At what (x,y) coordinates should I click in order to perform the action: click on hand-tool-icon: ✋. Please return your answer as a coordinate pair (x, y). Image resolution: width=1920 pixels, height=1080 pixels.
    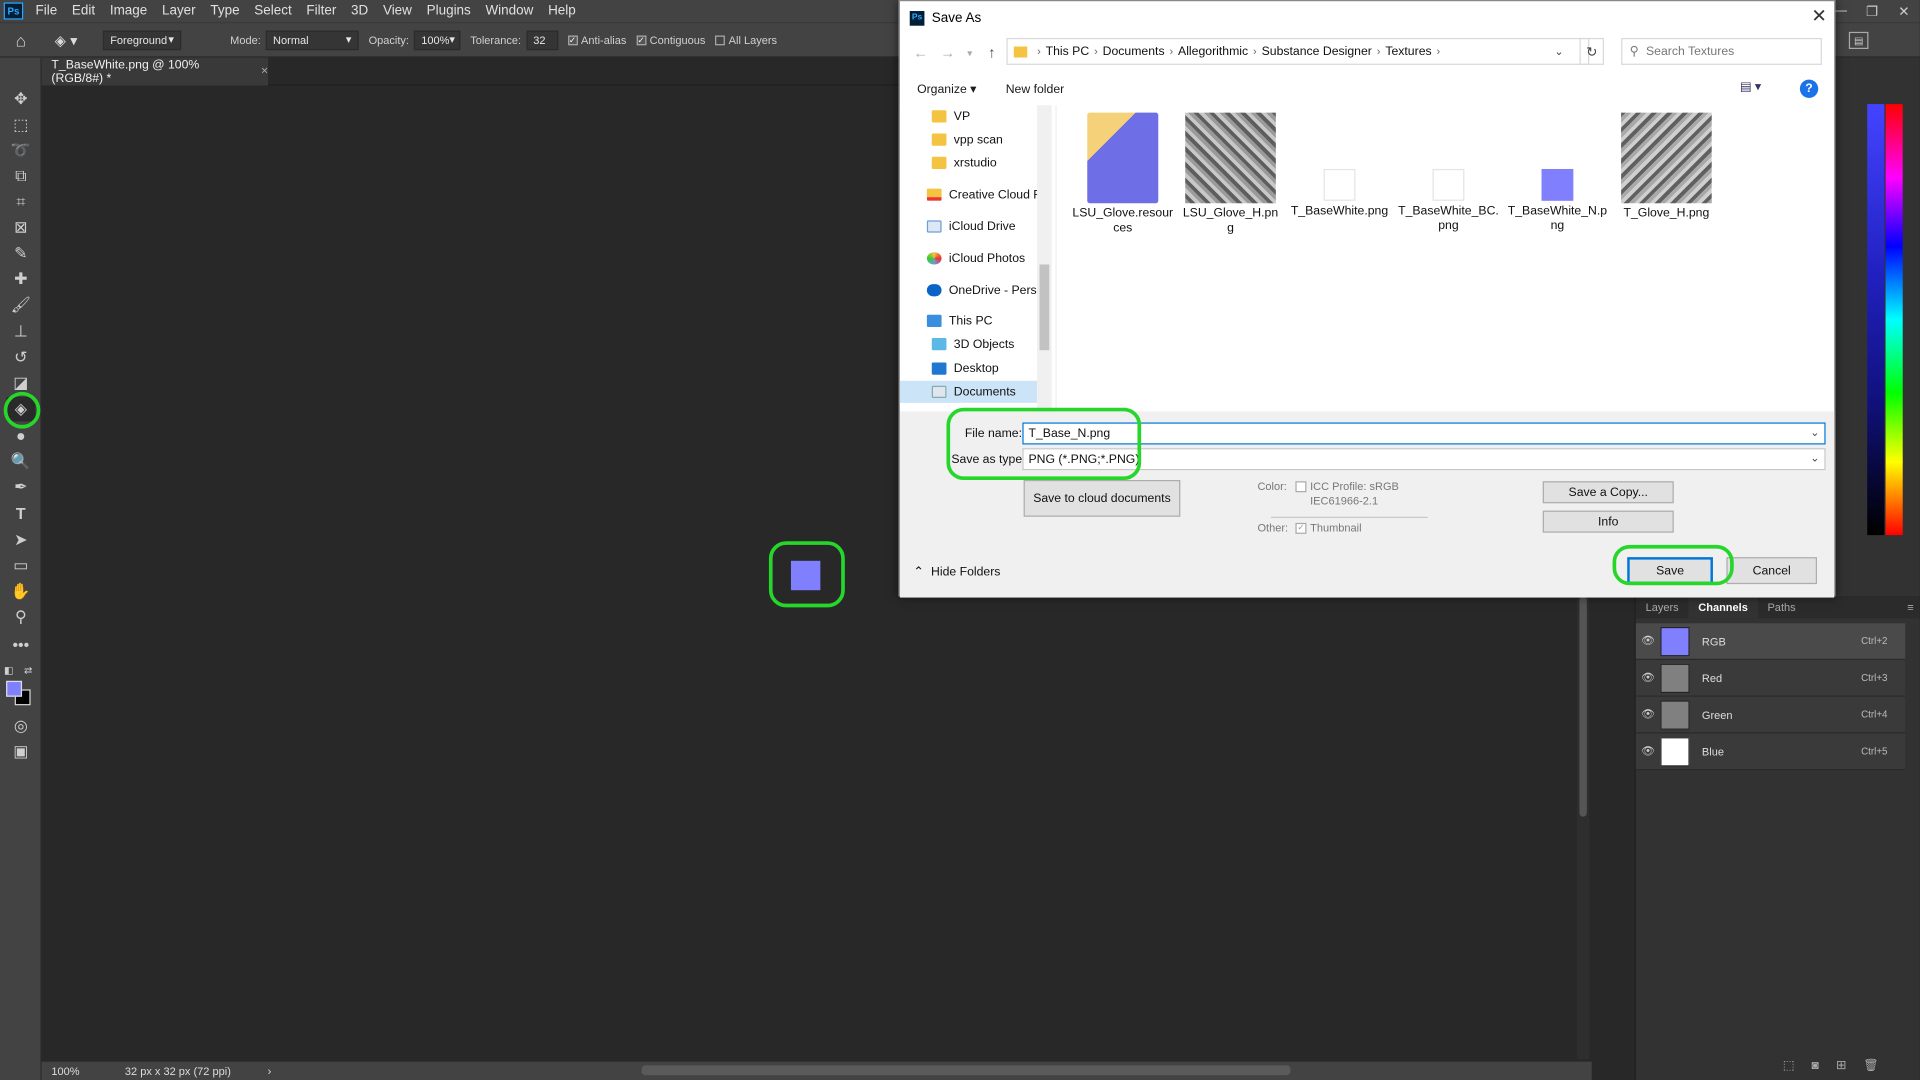
    Looking at the image, I should click on (20, 591).